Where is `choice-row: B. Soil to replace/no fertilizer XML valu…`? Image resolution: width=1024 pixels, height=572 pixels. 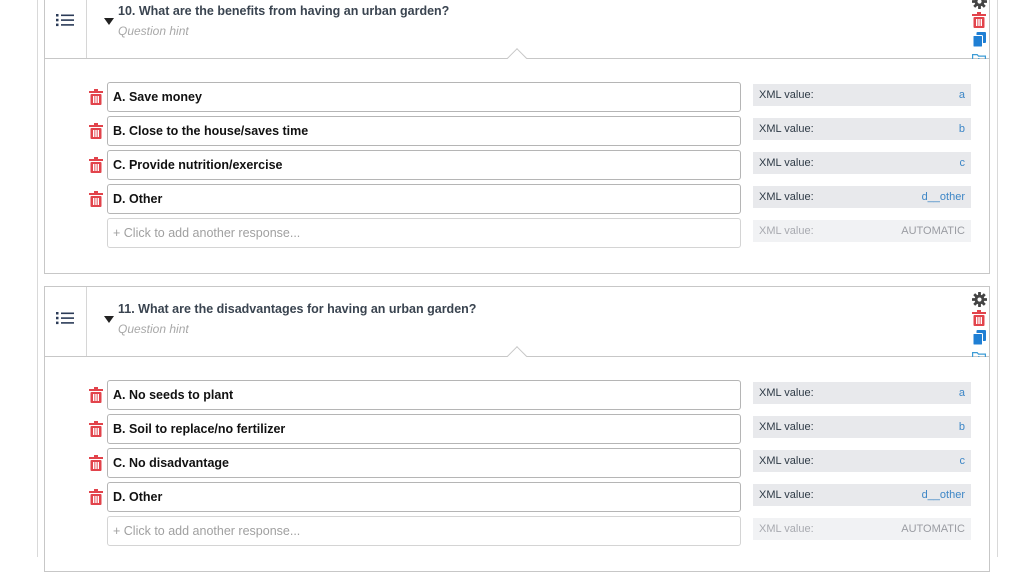 choice-row: B. Soil to replace/no fertilizer XML valu… is located at coordinates (518, 429).